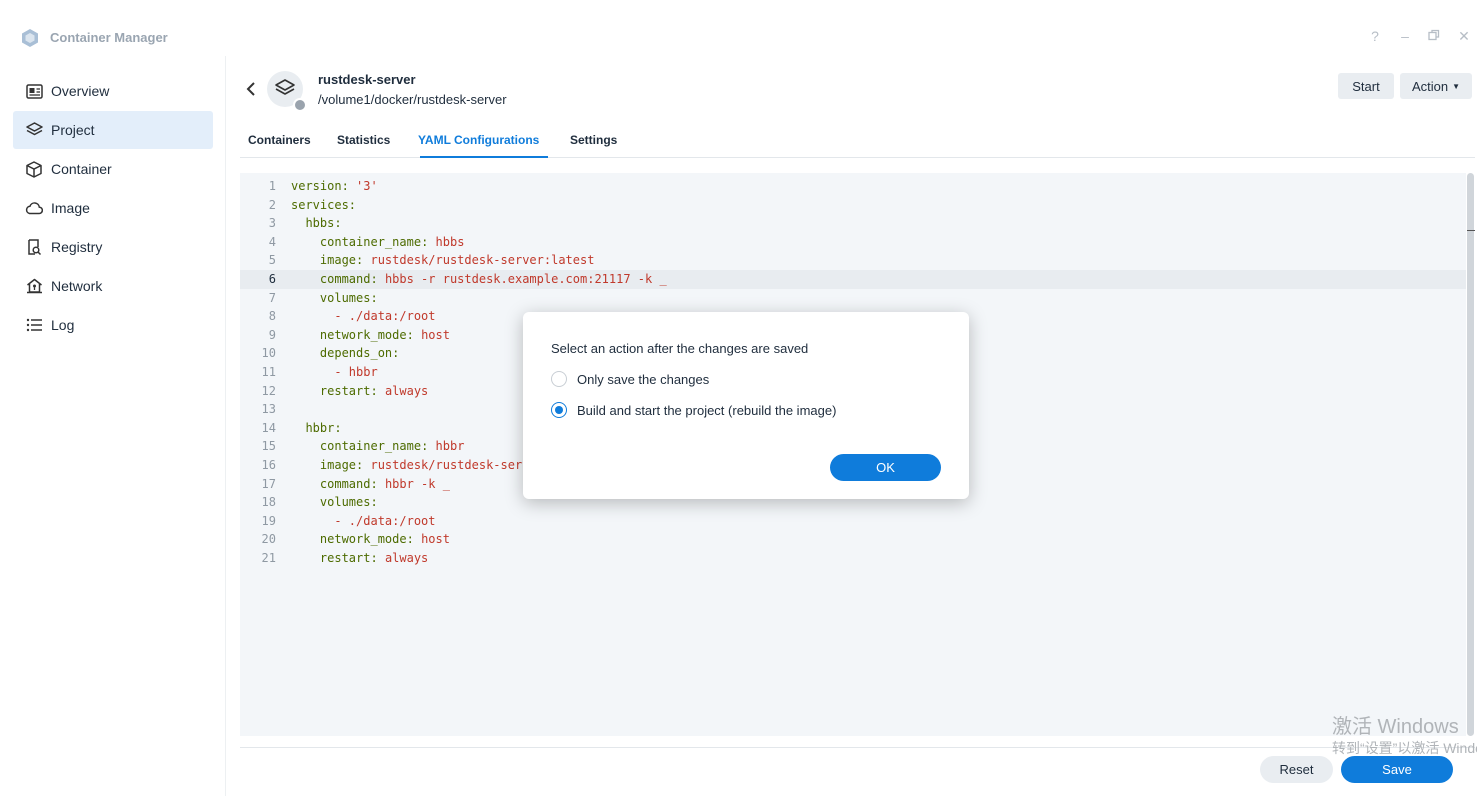 Image resolution: width=1477 pixels, height=796 pixels. I want to click on radio-button-selected, so click(559, 410).